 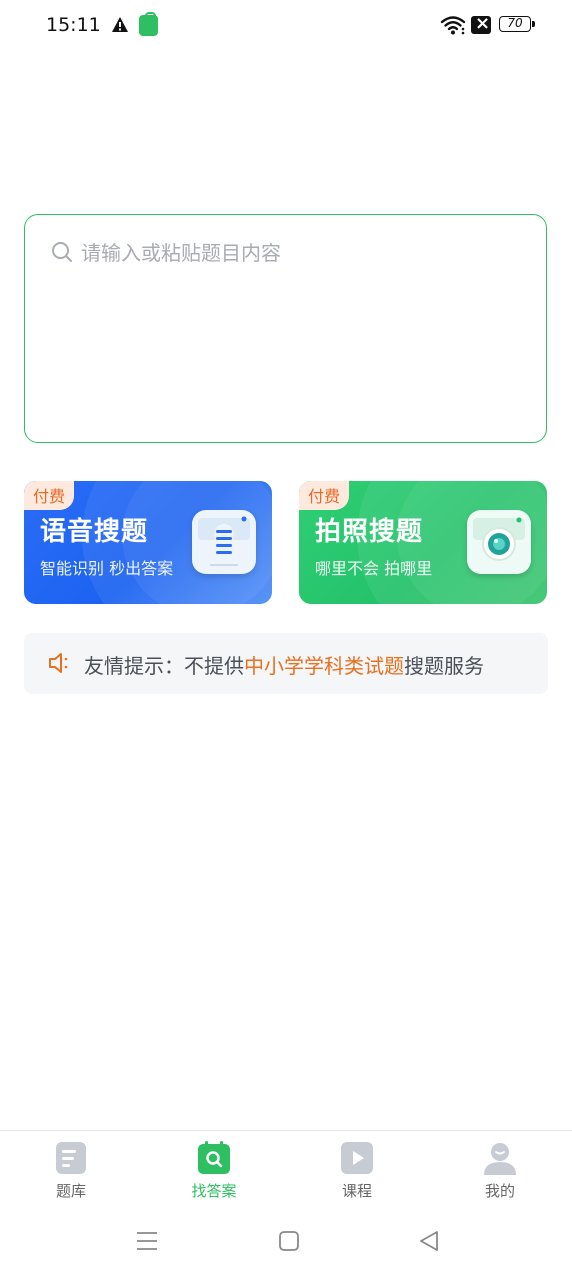 I want to click on bottom-tab-bar: 题库 找答案 课程 我的, so click(x=286, y=1170).